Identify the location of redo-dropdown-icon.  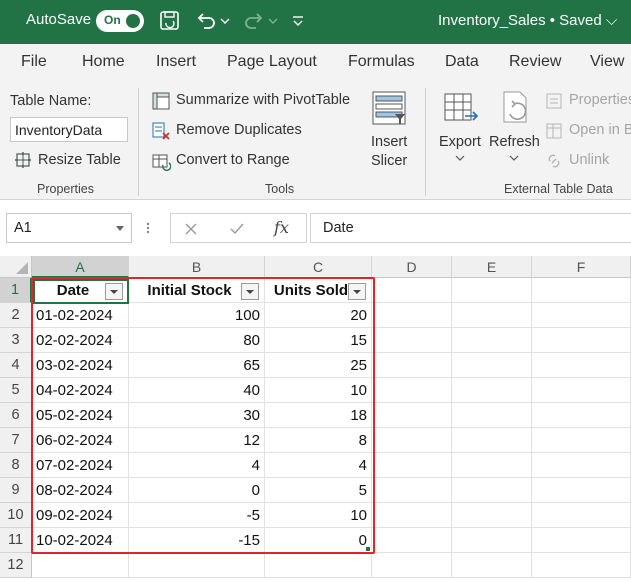
(273, 21).